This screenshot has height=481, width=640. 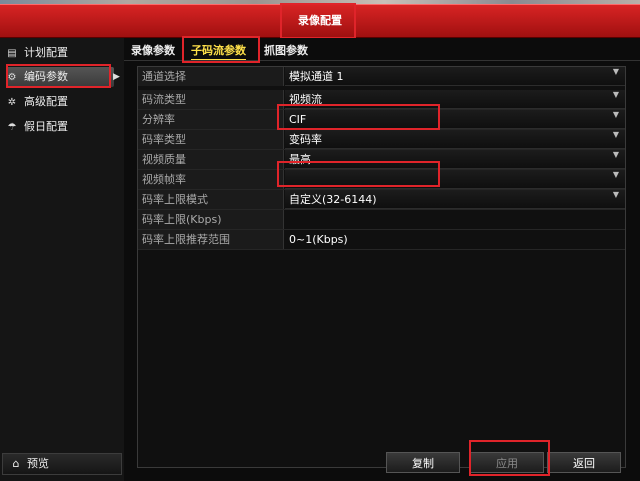 I want to click on row-video-quality: 视频质量 最高 ▼, so click(x=381, y=160).